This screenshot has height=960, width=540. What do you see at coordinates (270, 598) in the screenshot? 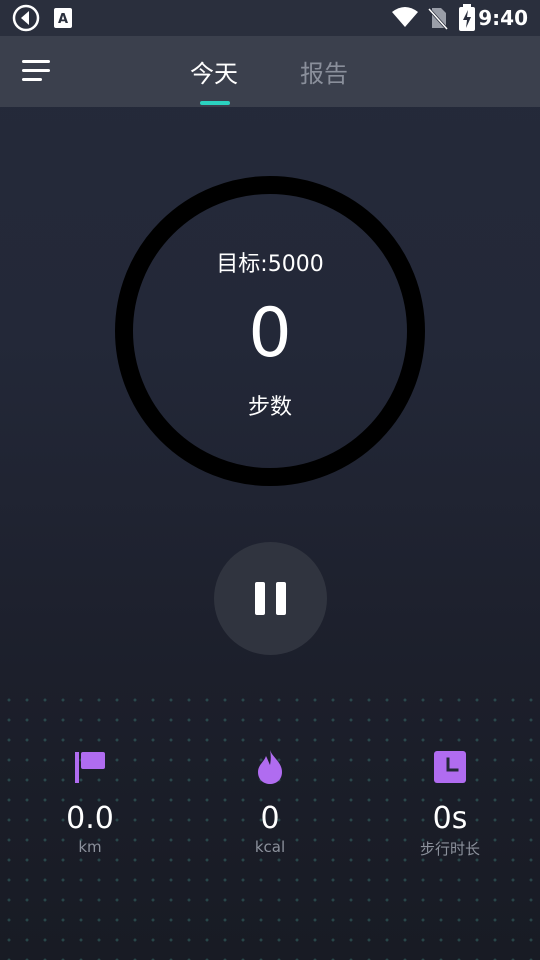
I see `pause-button` at bounding box center [270, 598].